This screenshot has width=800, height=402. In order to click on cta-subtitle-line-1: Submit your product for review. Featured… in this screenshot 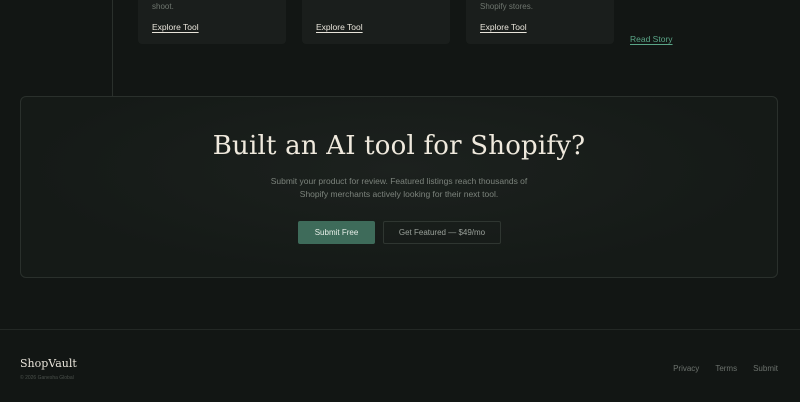, I will do `click(399, 181)`.